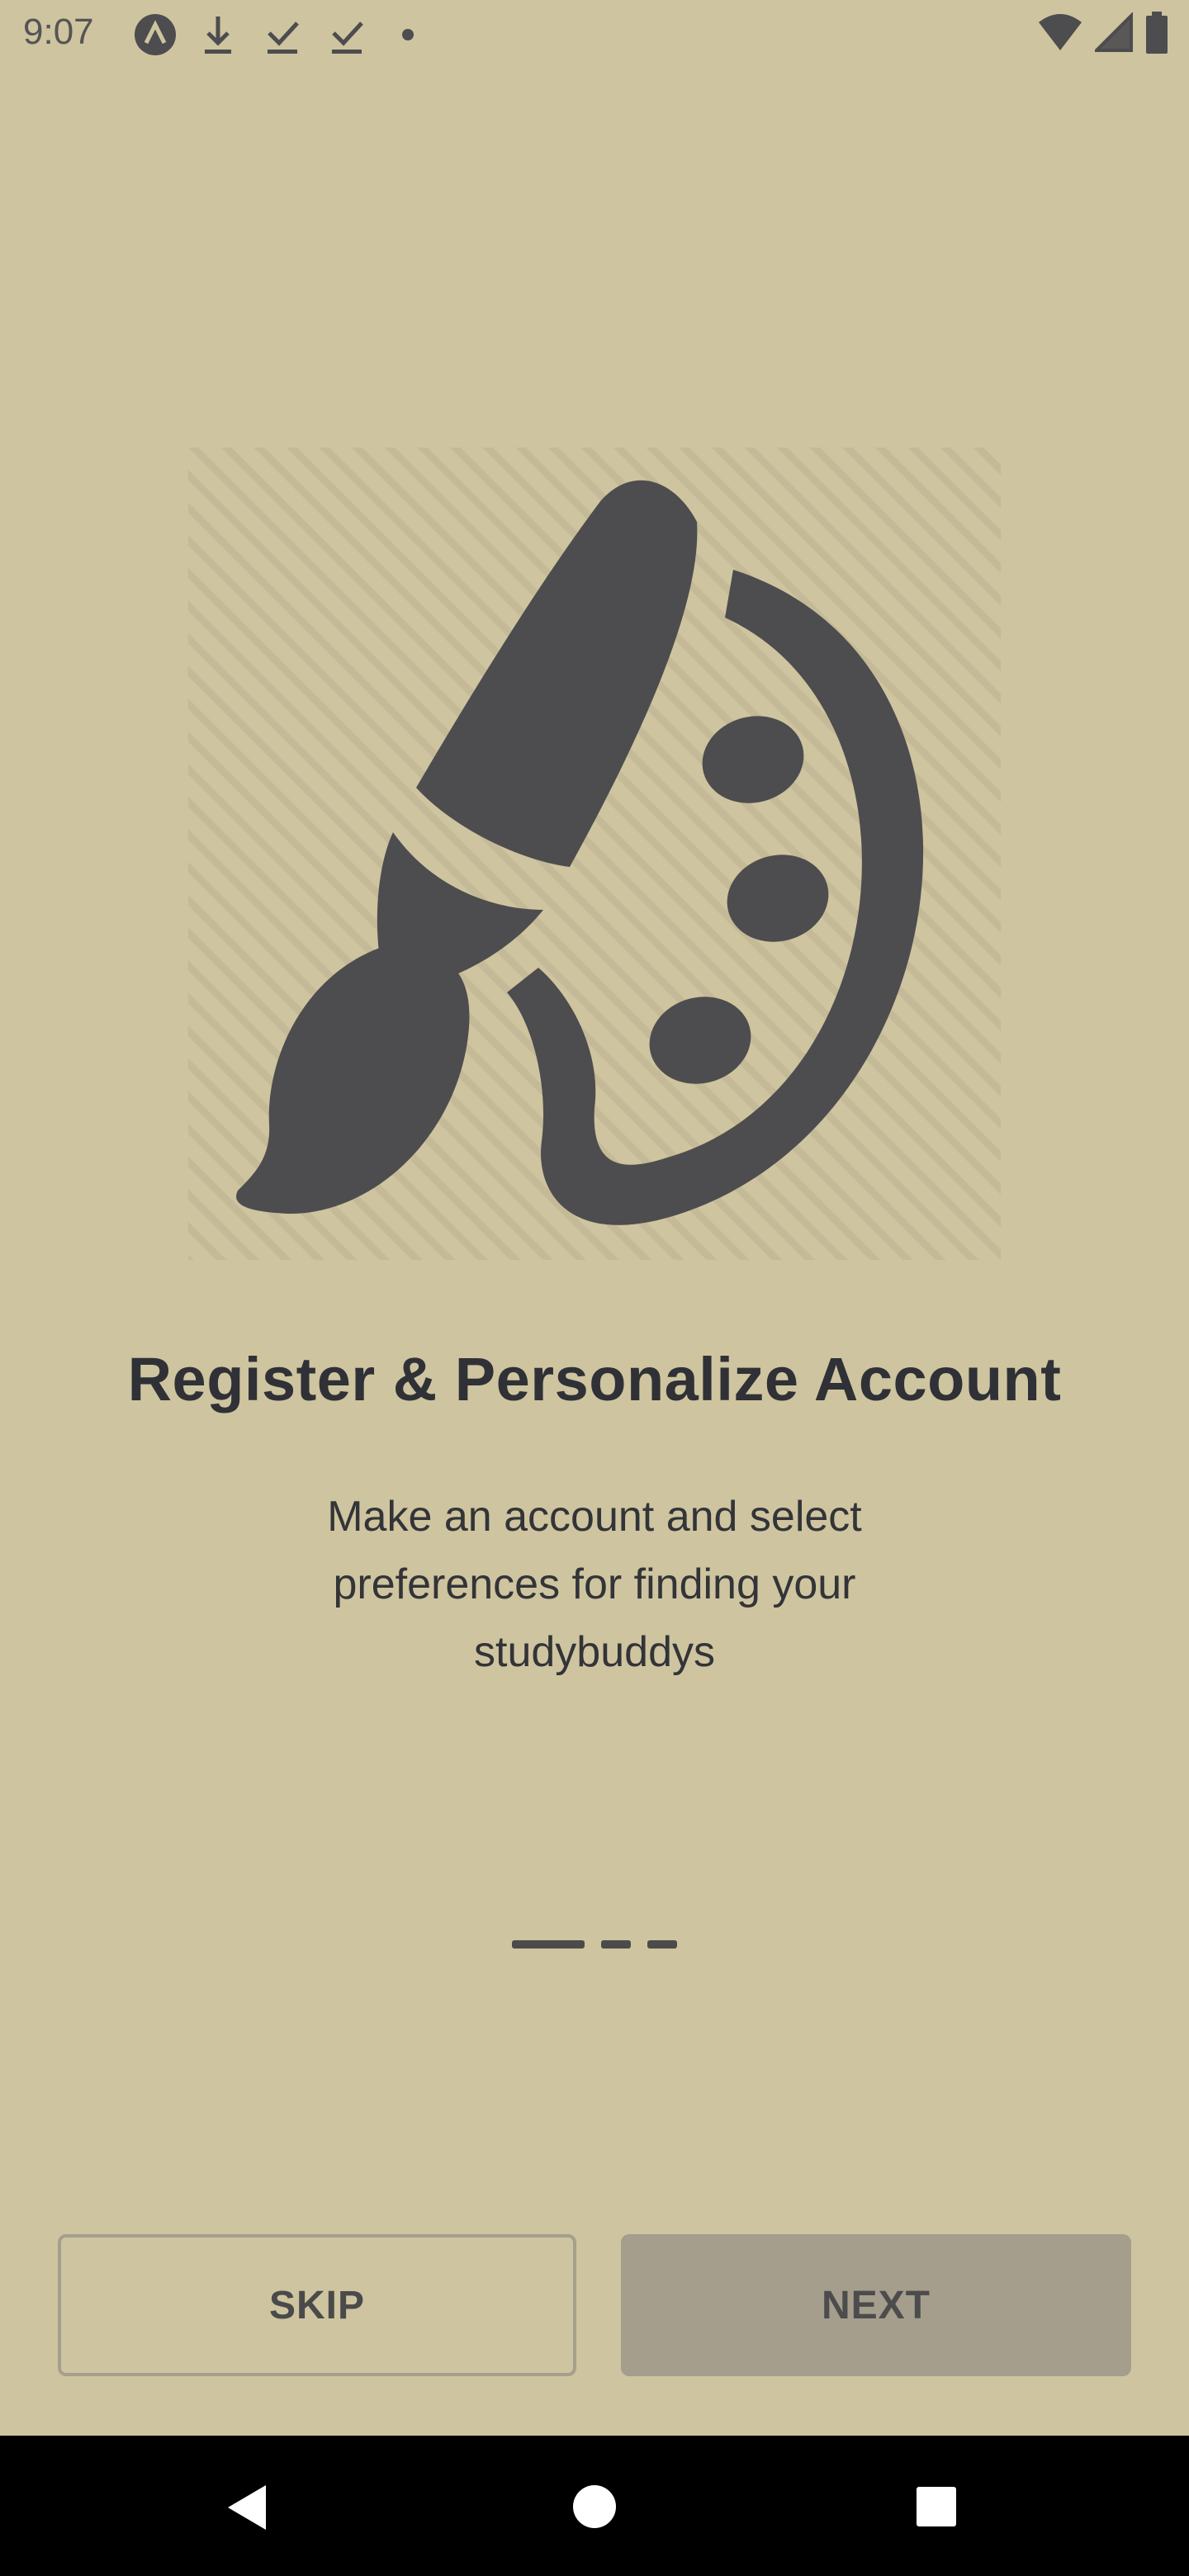 Image resolution: width=1189 pixels, height=2576 pixels. Describe the element at coordinates (594, 1379) in the screenshot. I see `page-title: Register & Personalize Account` at that location.